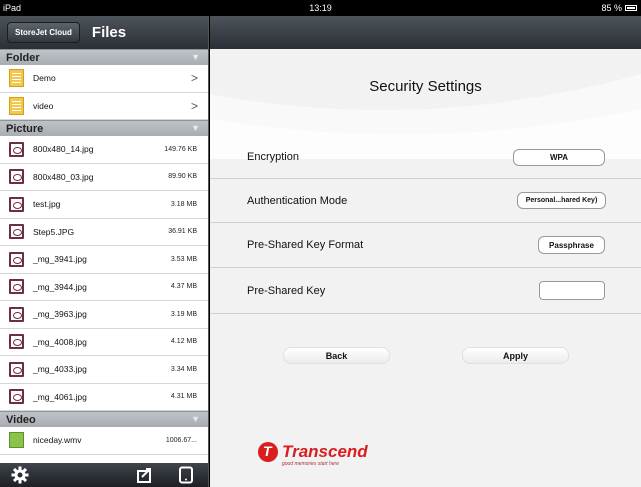 The image size is (641, 487). I want to click on file-row: _mg_4008.jpg 4.12 MB, so click(104, 342).